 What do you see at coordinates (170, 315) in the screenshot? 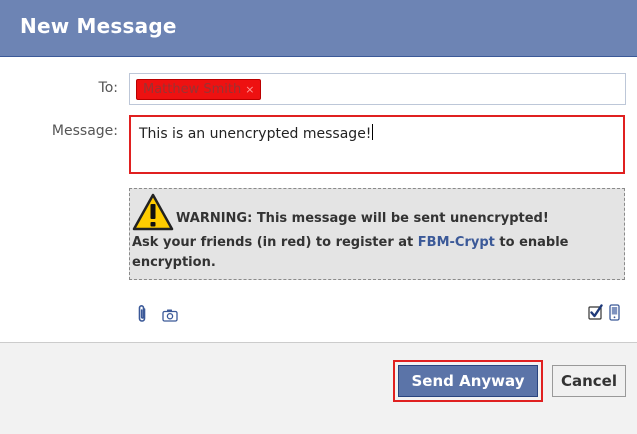
I see `camera-icon` at bounding box center [170, 315].